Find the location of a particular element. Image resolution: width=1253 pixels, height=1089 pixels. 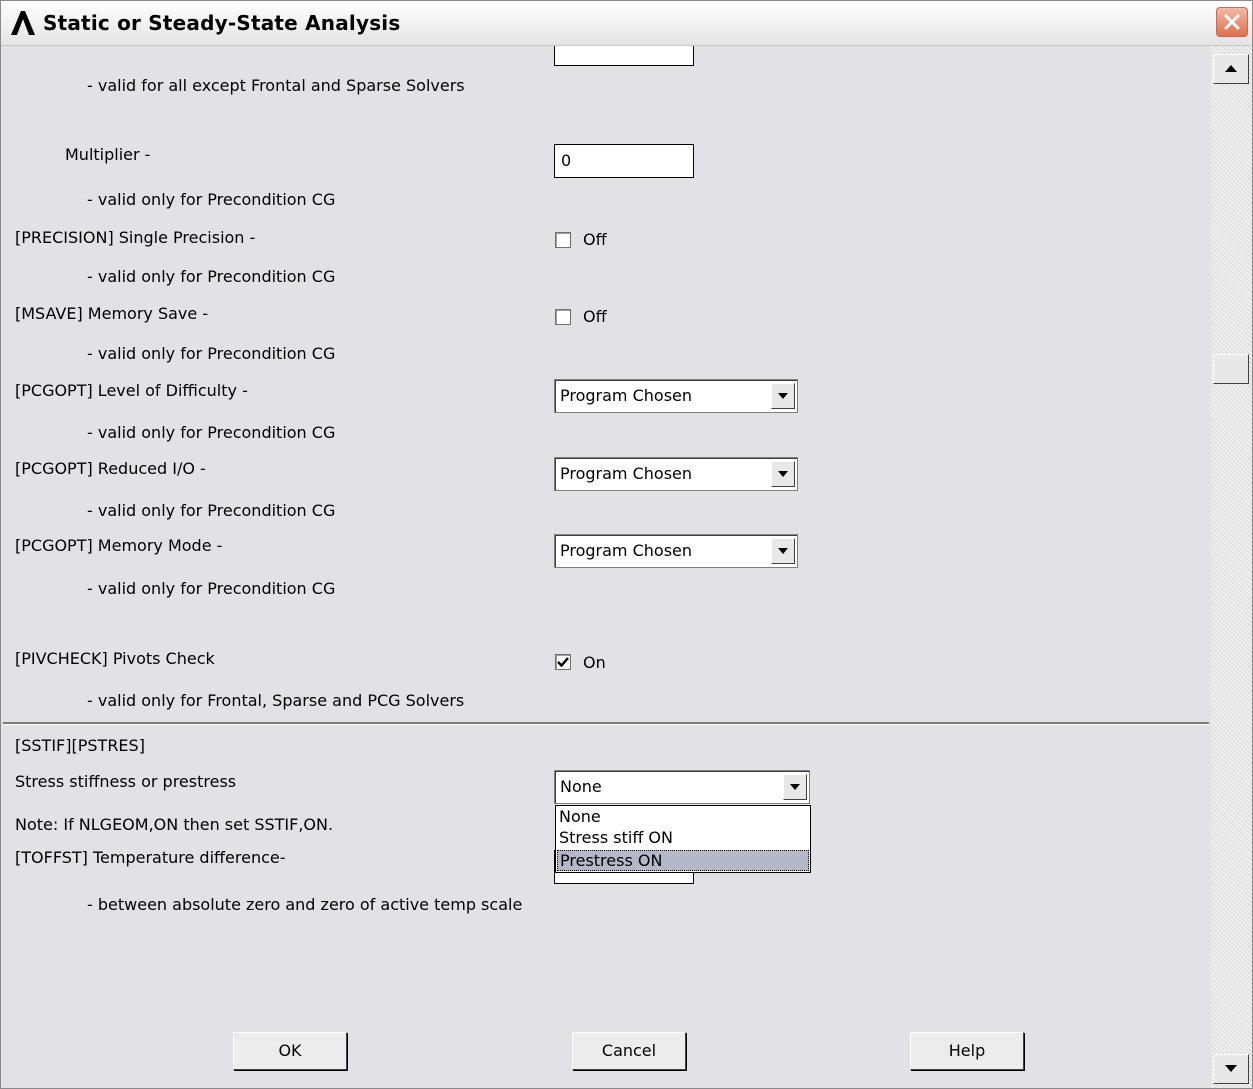

stress-options-list: None Stress stiff ON Prestress ON is located at coordinates (683, 839).